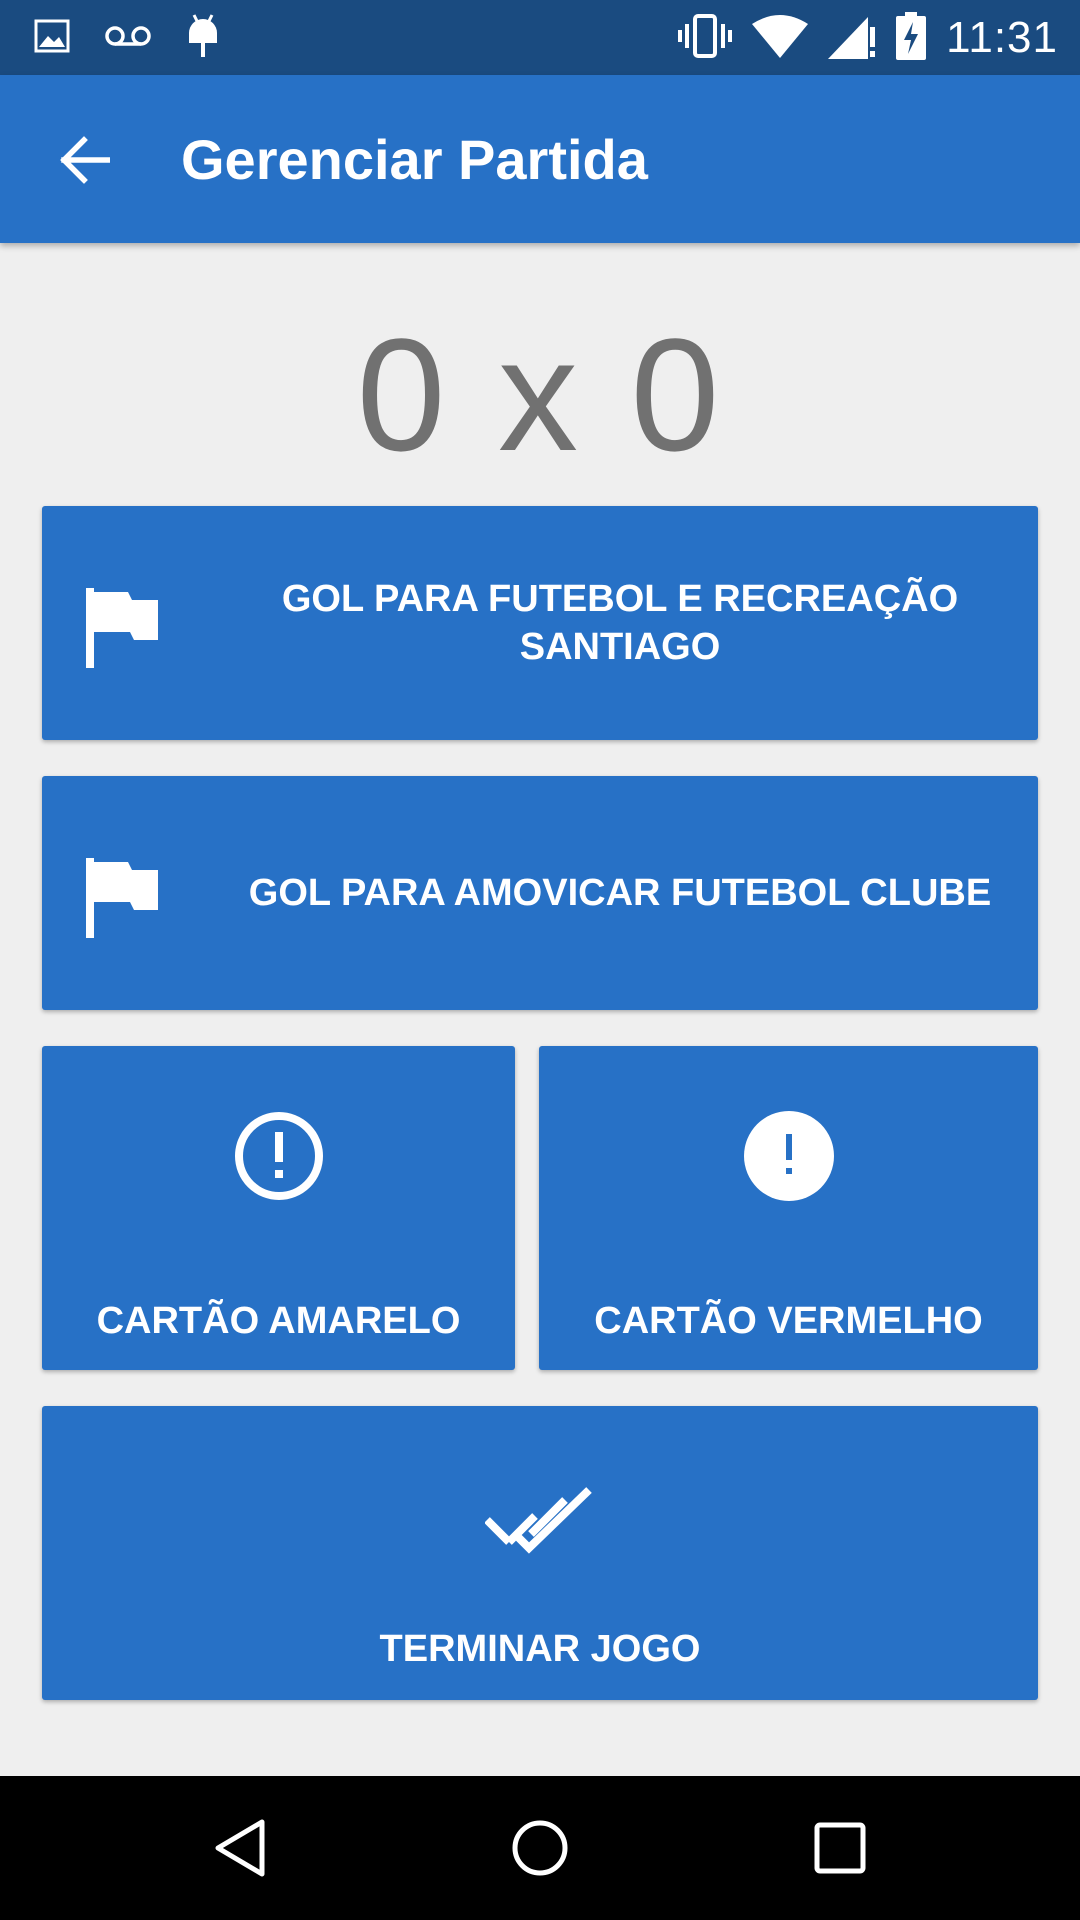 This screenshot has width=1080, height=1920. I want to click on yellow-card-label: CARTÃO AMARELO, so click(278, 1321).